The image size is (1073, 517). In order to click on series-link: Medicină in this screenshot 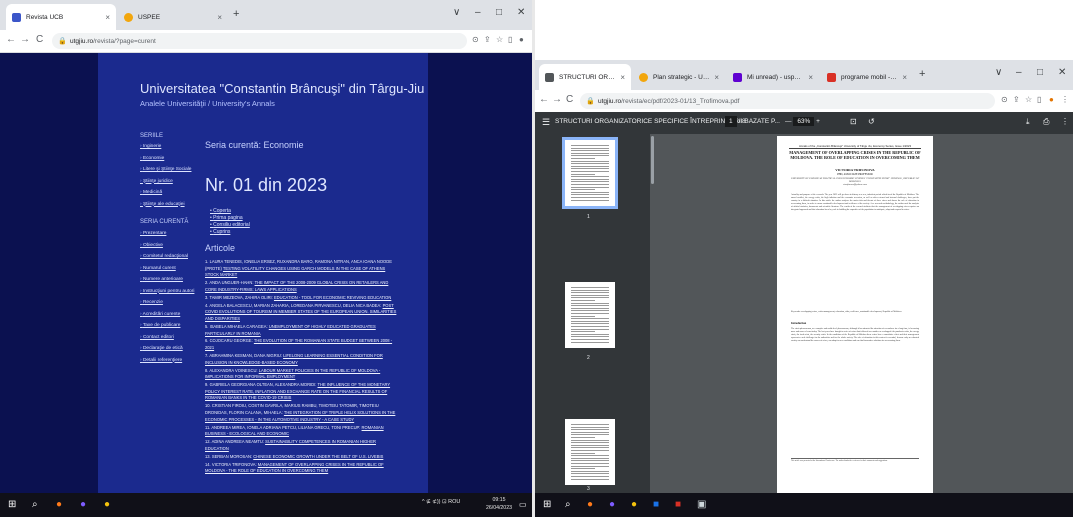, I will do `click(165, 193)`.